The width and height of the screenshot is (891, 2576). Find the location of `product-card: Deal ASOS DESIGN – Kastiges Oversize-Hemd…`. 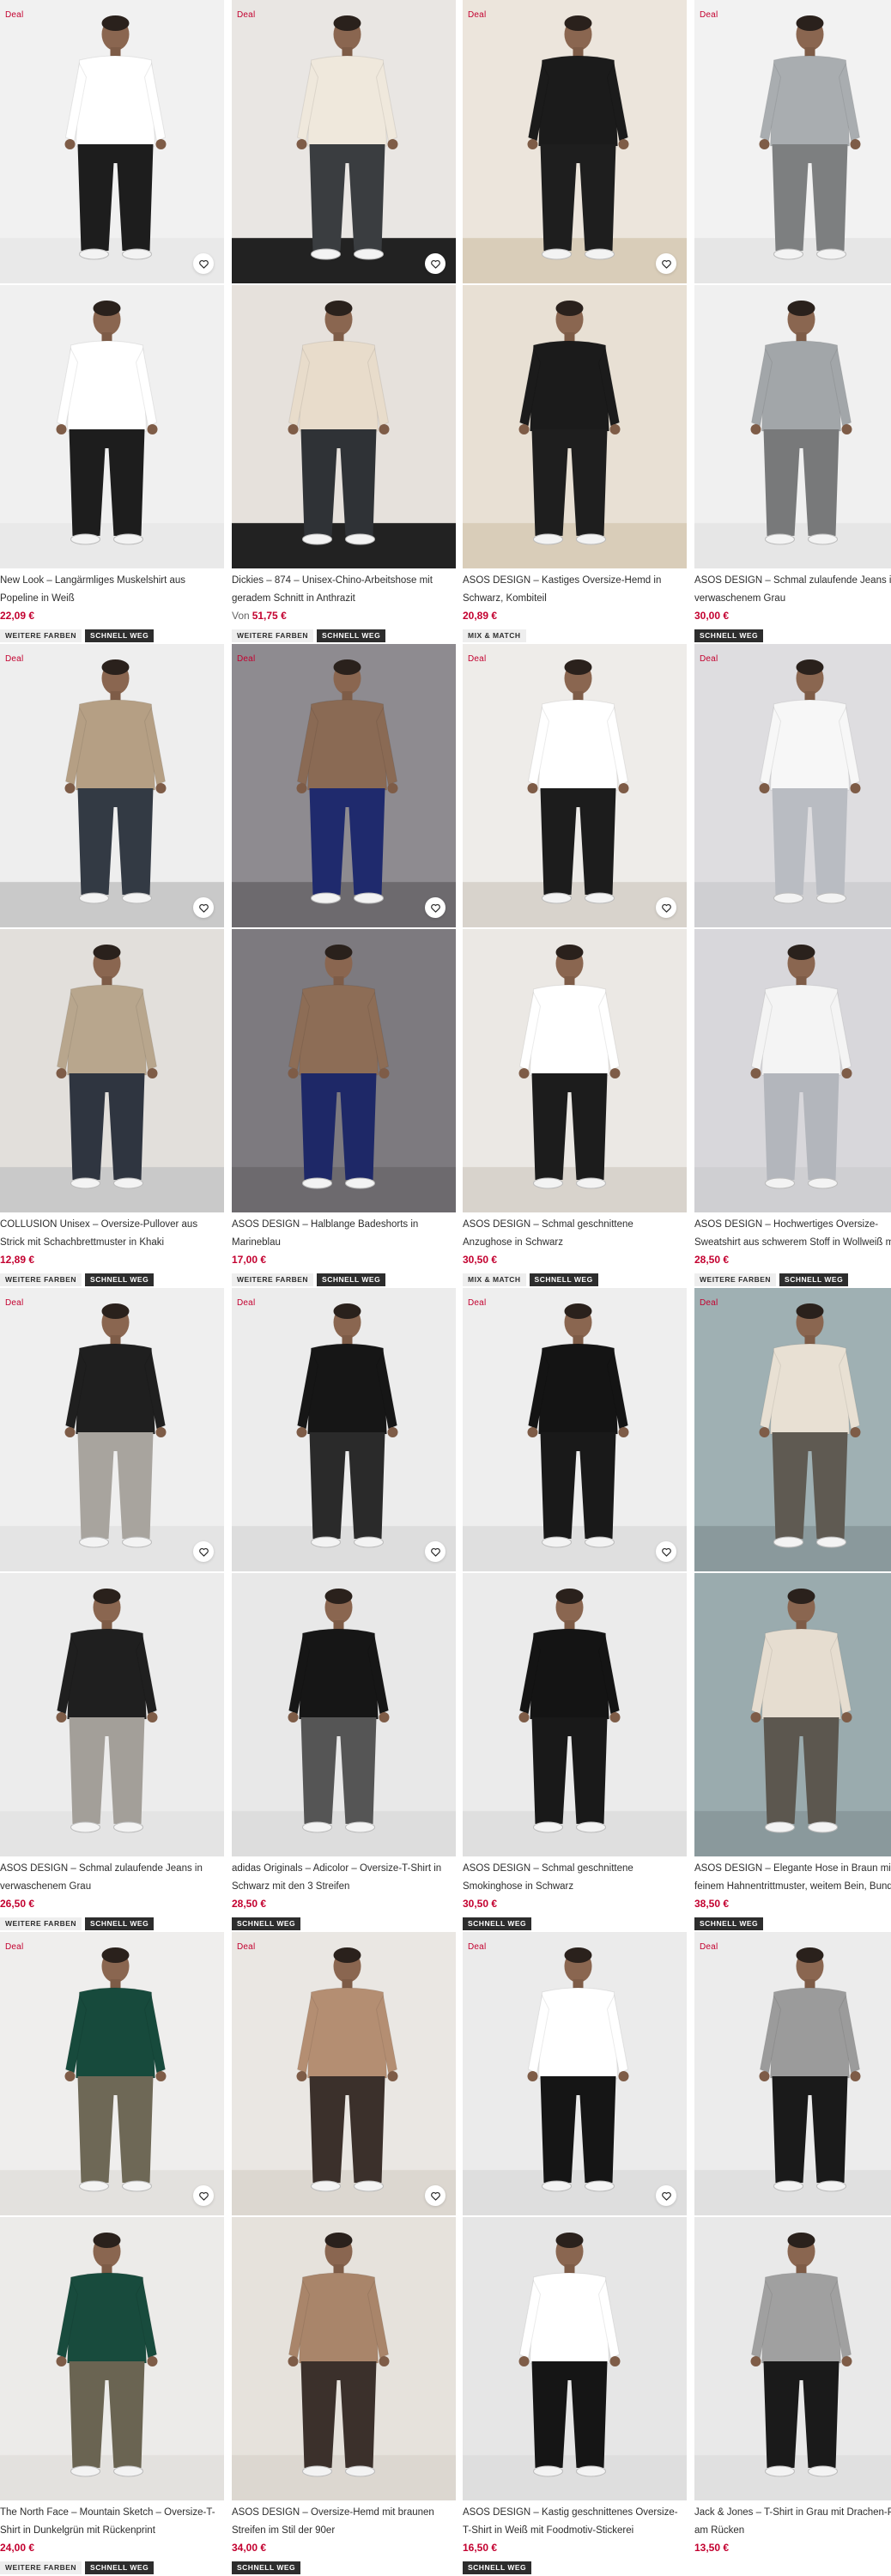

product-card: Deal ASOS DESIGN – Kastiges Oversize-Hemd… is located at coordinates (575, 321).